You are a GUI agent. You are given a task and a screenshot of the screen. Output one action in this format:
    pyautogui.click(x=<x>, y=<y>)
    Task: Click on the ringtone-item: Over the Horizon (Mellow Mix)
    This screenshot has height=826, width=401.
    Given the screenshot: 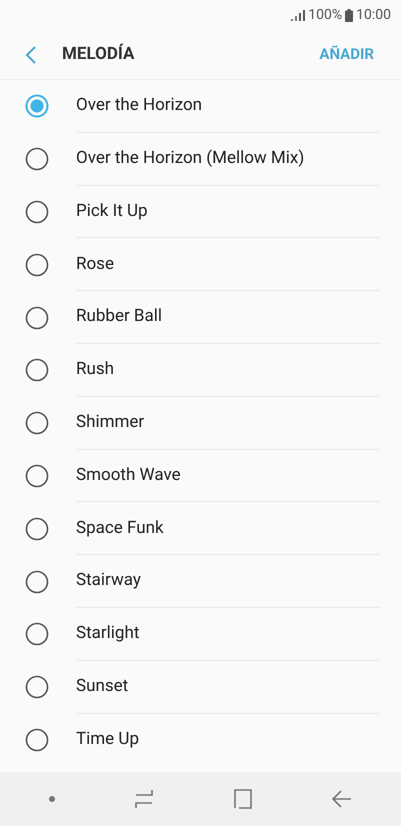 What is the action you would take?
    pyautogui.click(x=200, y=159)
    